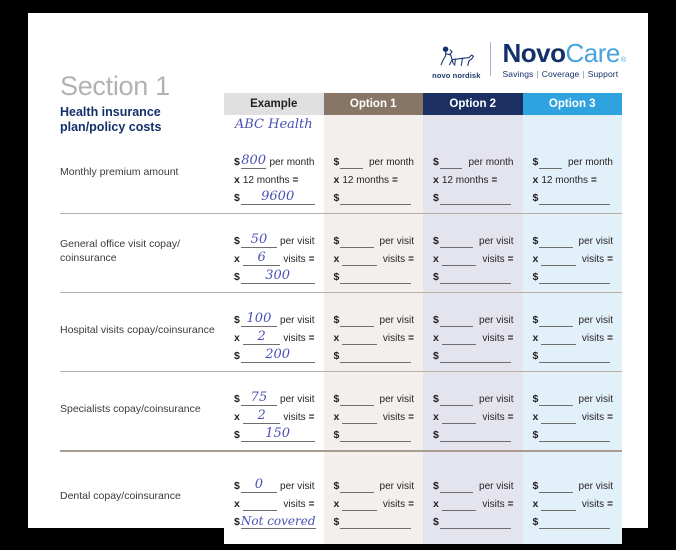 The width and height of the screenshot is (676, 550). I want to click on row-label-general-office-visit: General office visit copay/ coinsurance, so click(120, 251).